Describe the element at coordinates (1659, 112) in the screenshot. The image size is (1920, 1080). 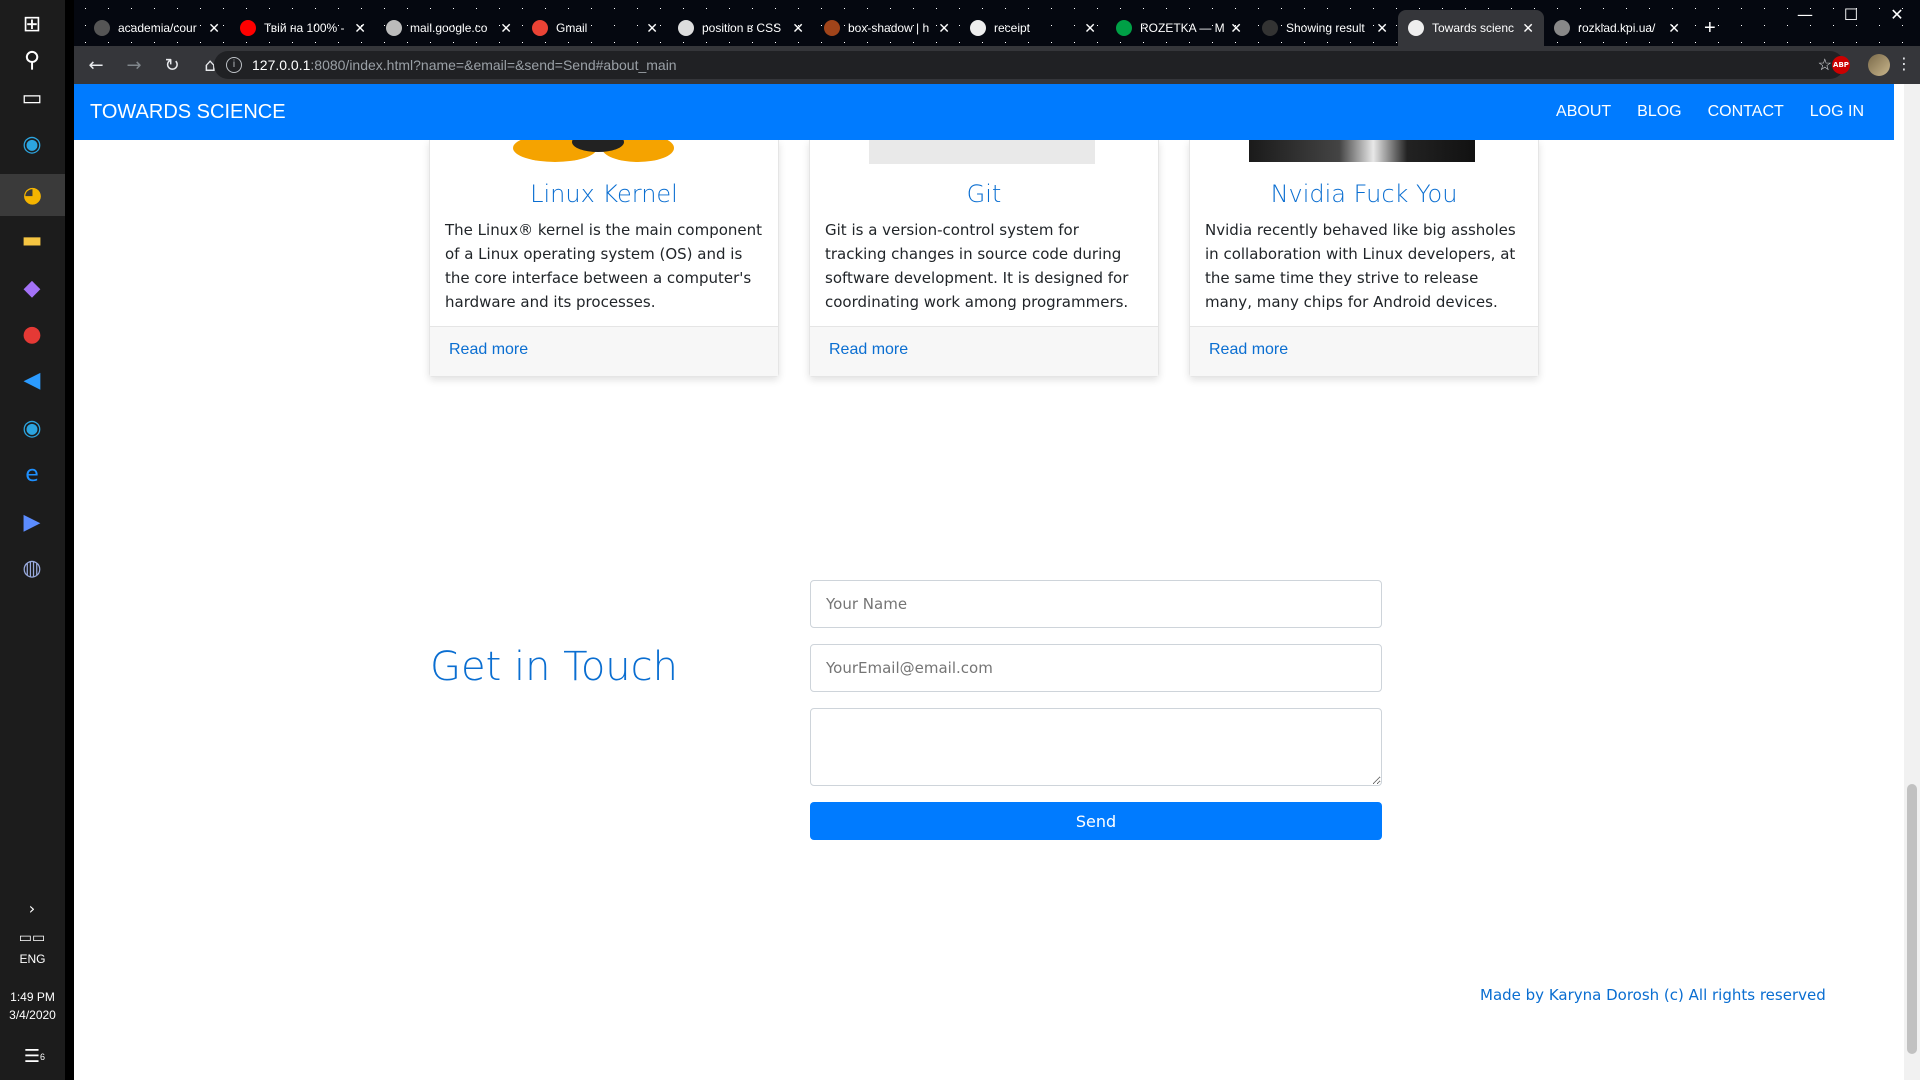
I see `nav-link-blog: BLOG` at that location.